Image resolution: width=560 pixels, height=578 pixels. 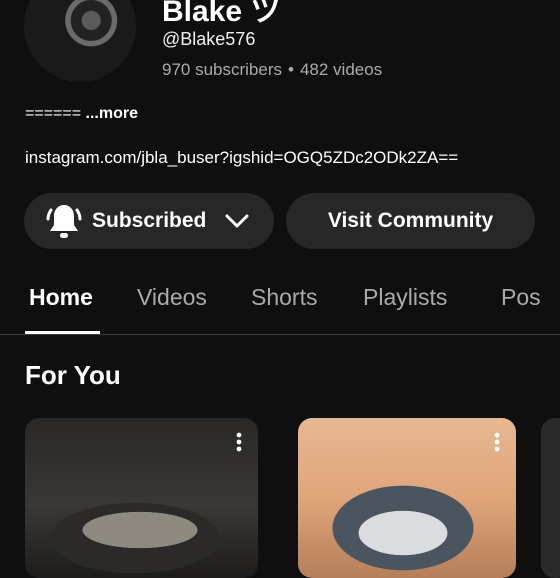 What do you see at coordinates (209, 39) in the screenshot?
I see `channel-handle: @Blake576` at bounding box center [209, 39].